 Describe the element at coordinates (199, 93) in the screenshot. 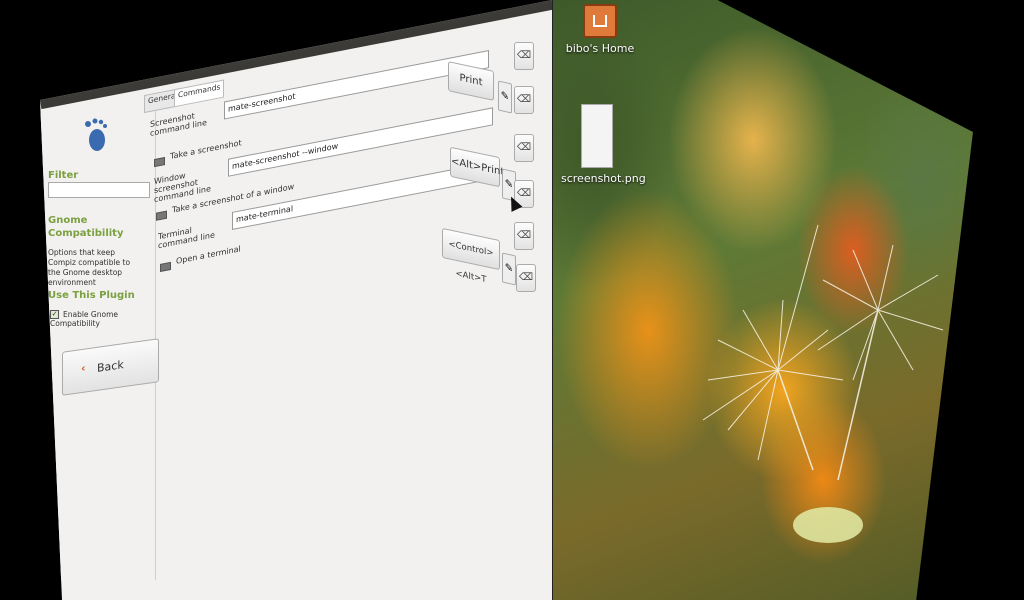

I see `tab-commands: Commands` at that location.